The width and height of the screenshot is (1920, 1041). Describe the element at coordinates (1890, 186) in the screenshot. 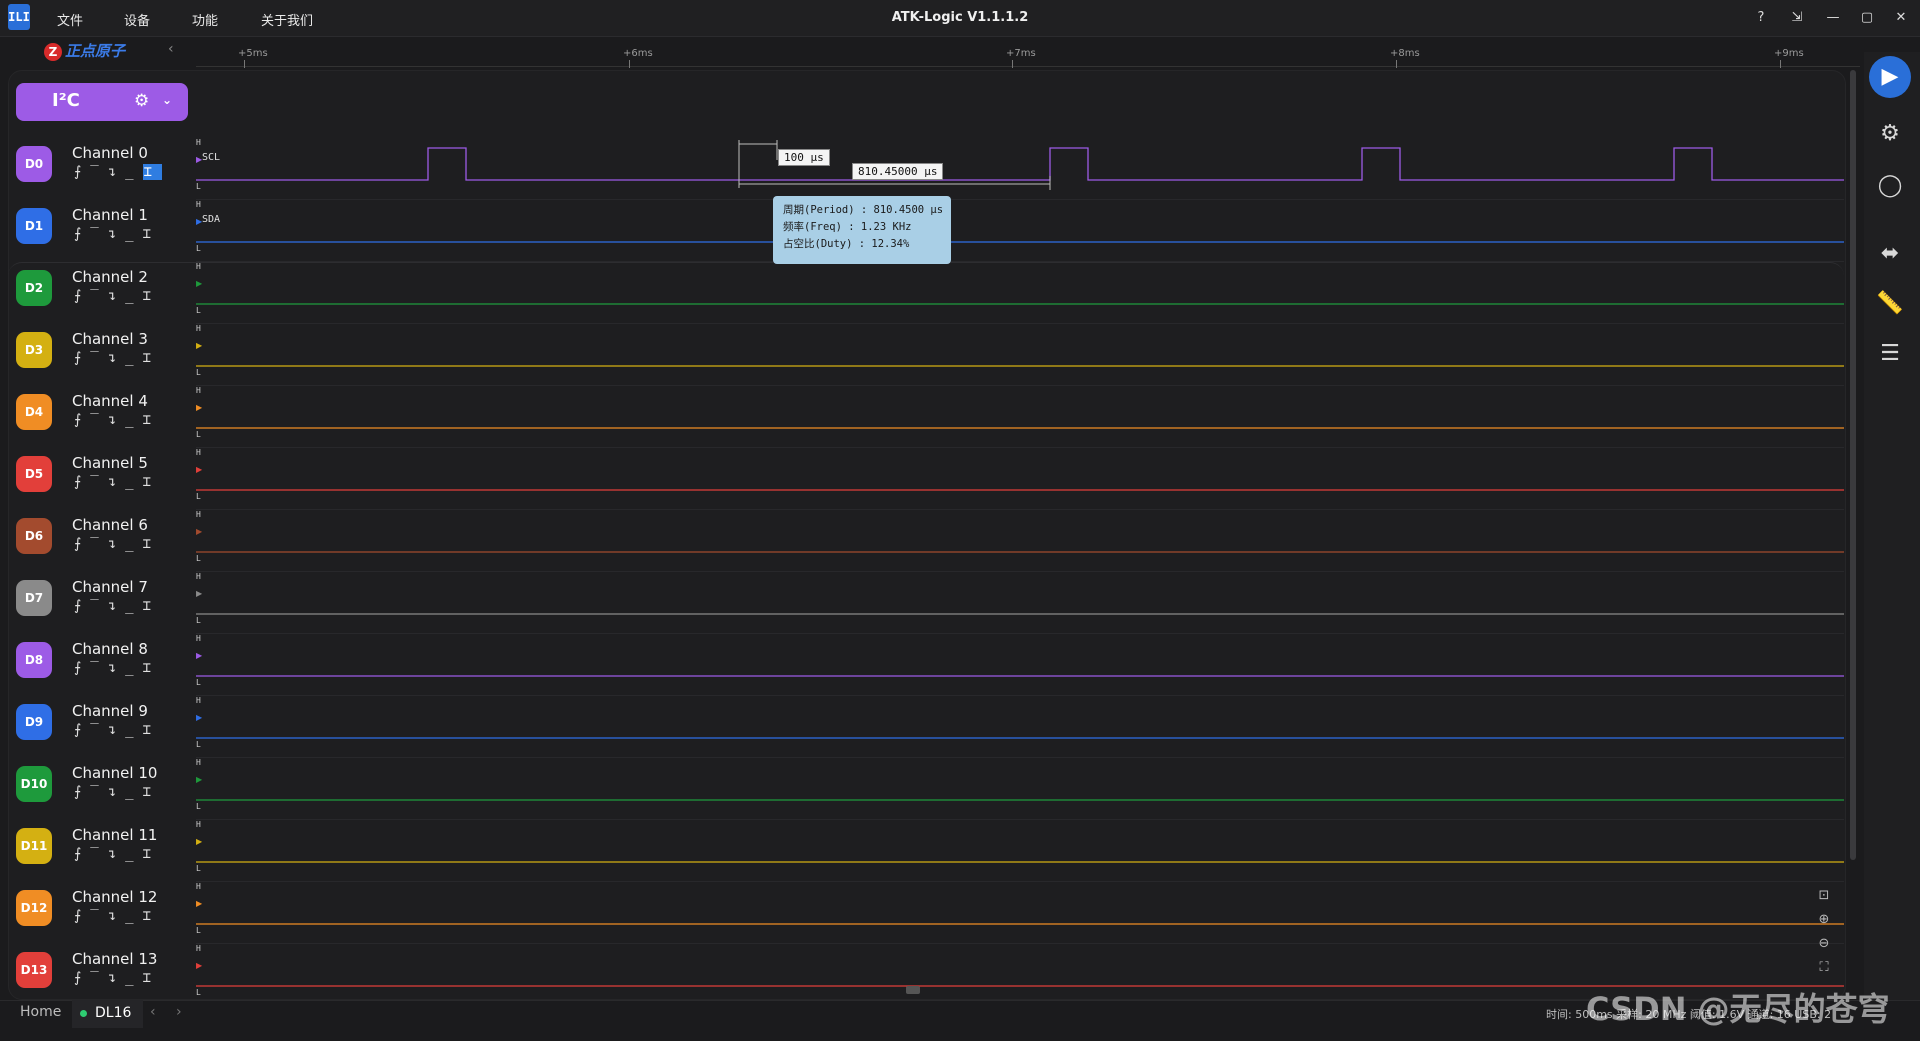

I see `trigger-icon: ◯` at that location.